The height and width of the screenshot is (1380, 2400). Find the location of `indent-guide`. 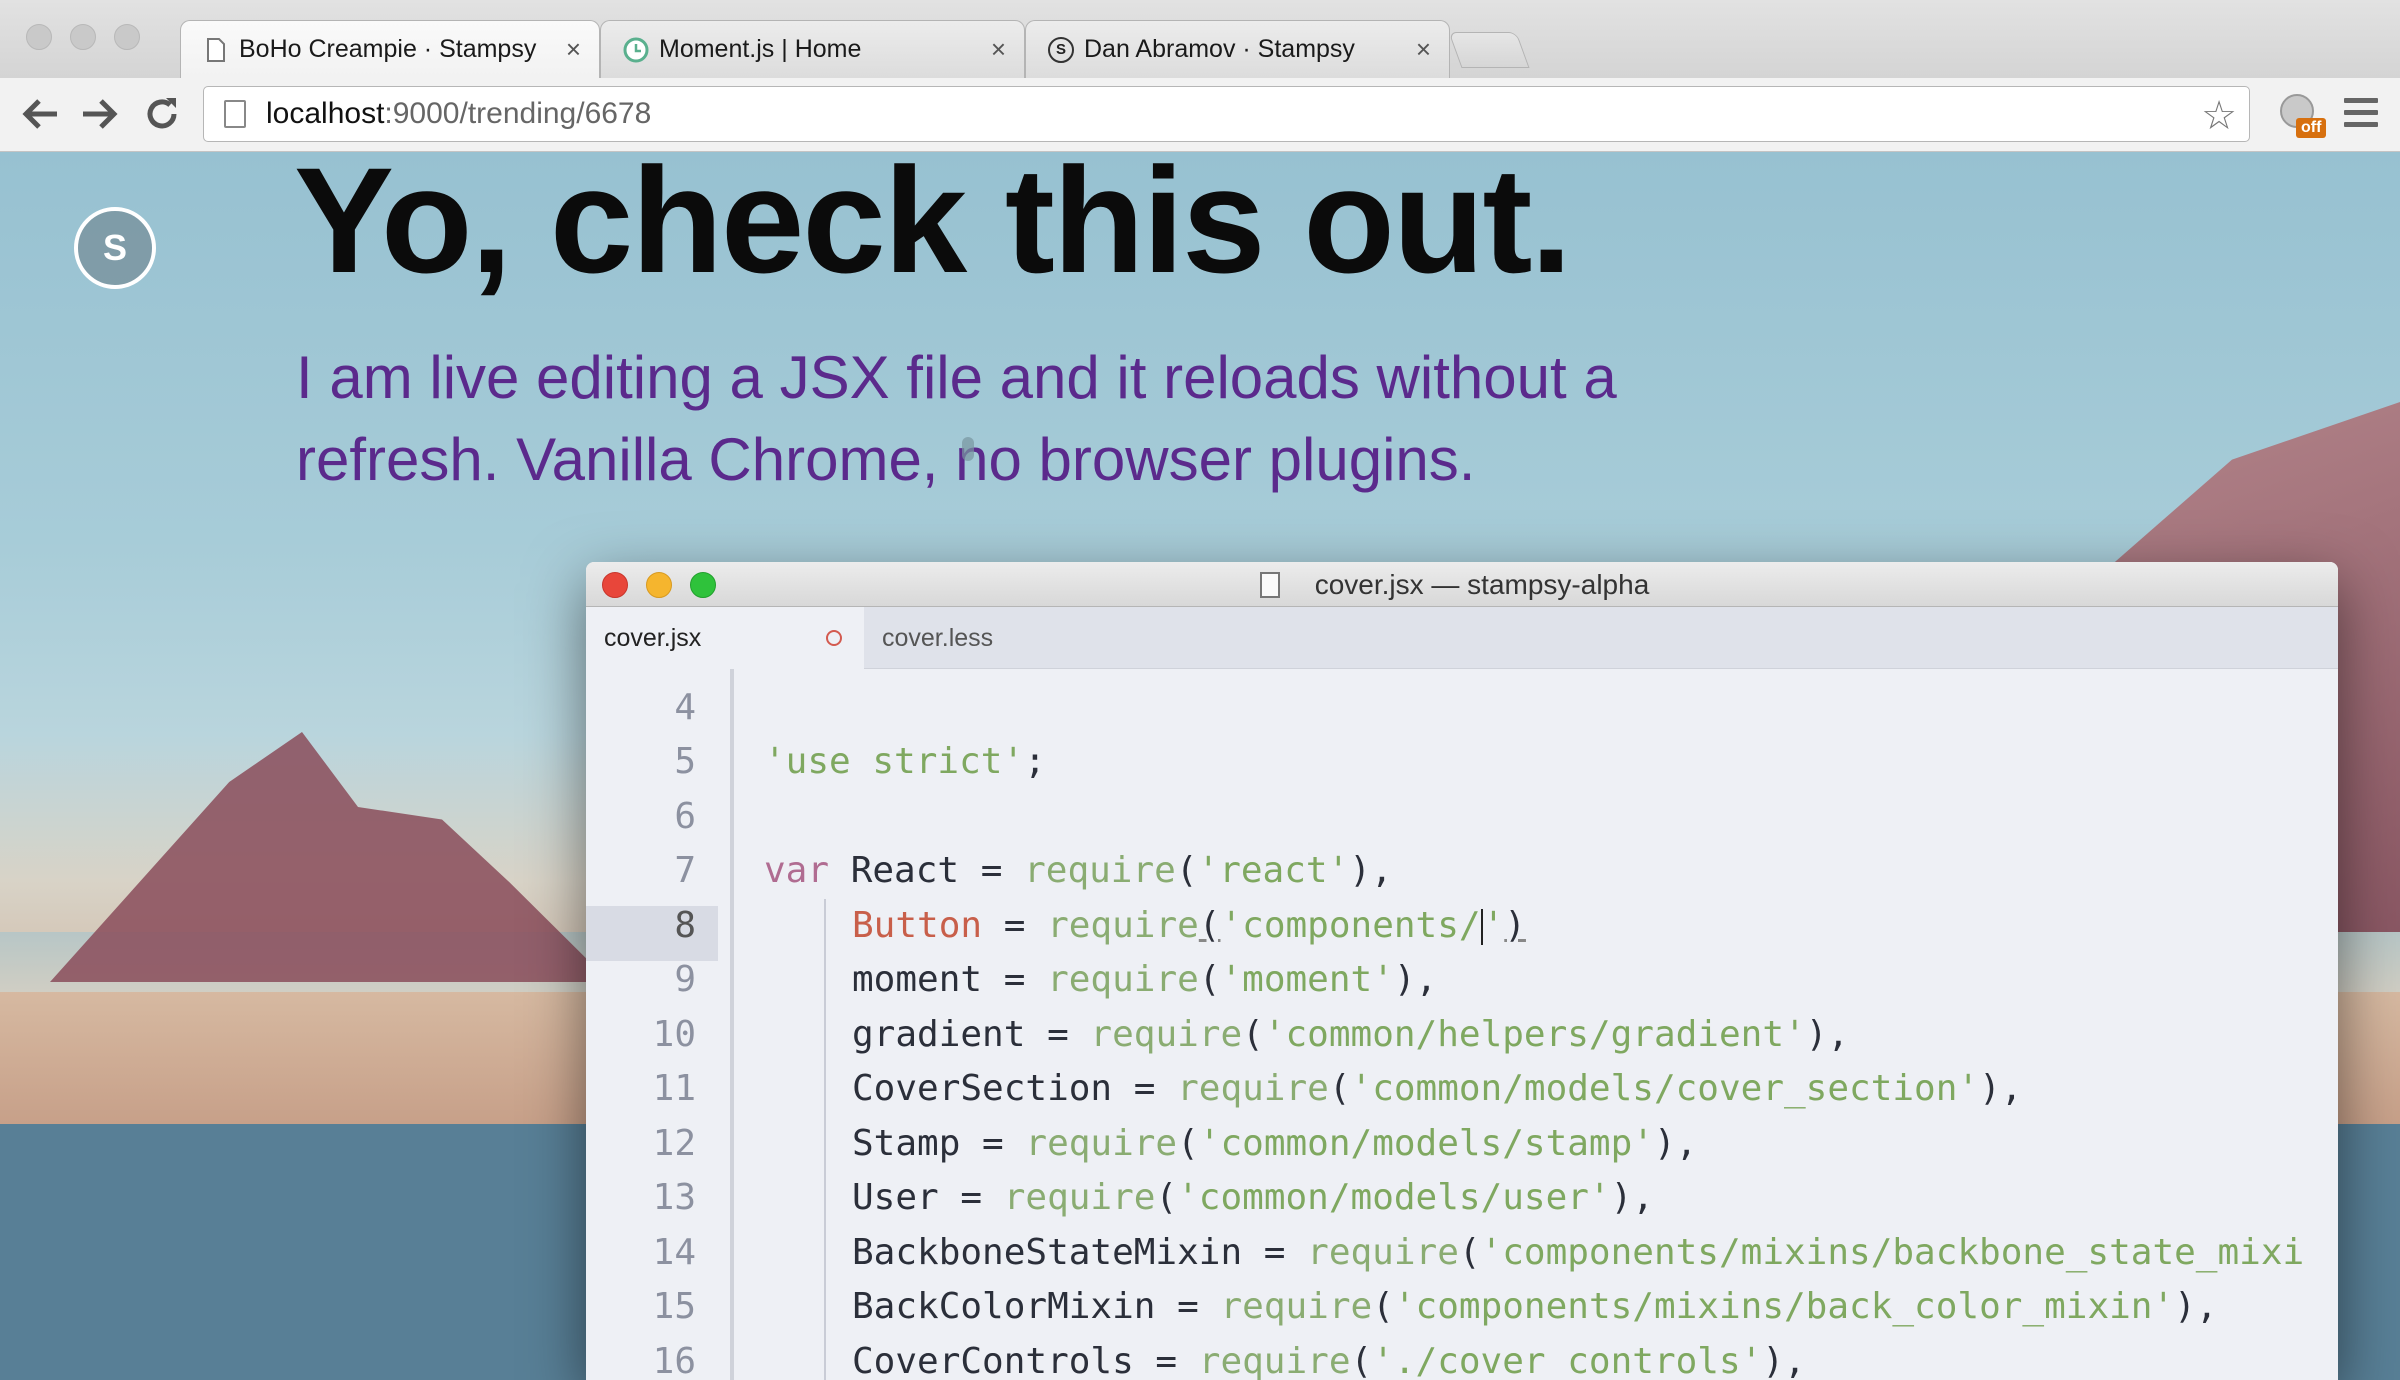

indent-guide is located at coordinates (825, 1139).